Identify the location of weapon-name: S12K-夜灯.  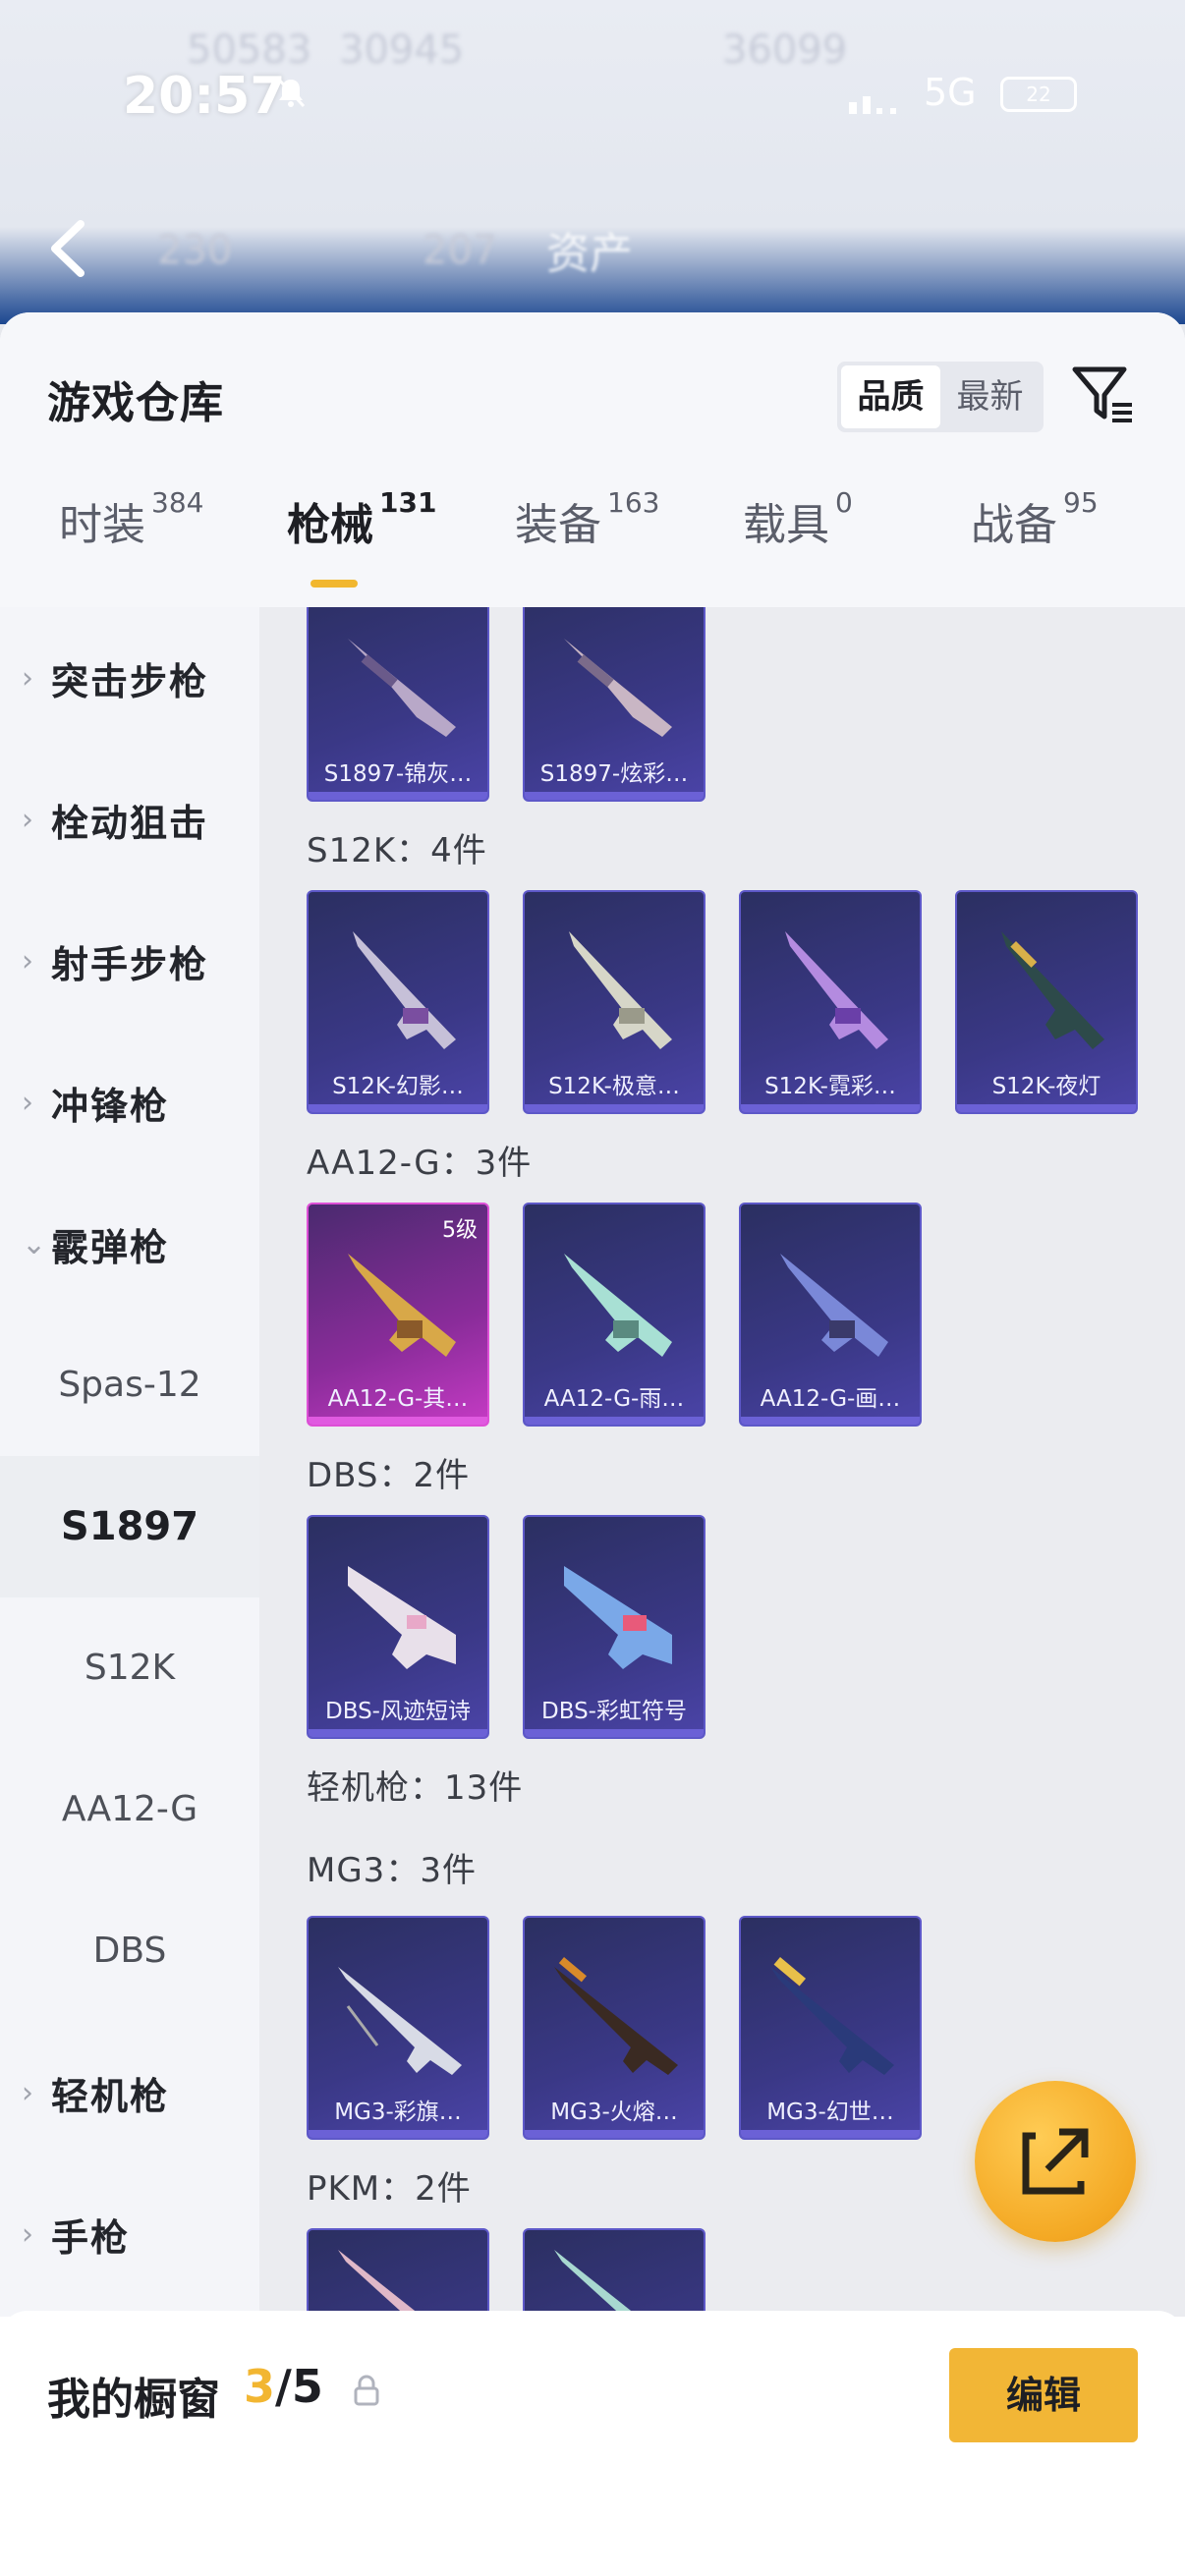
(1046, 1086).